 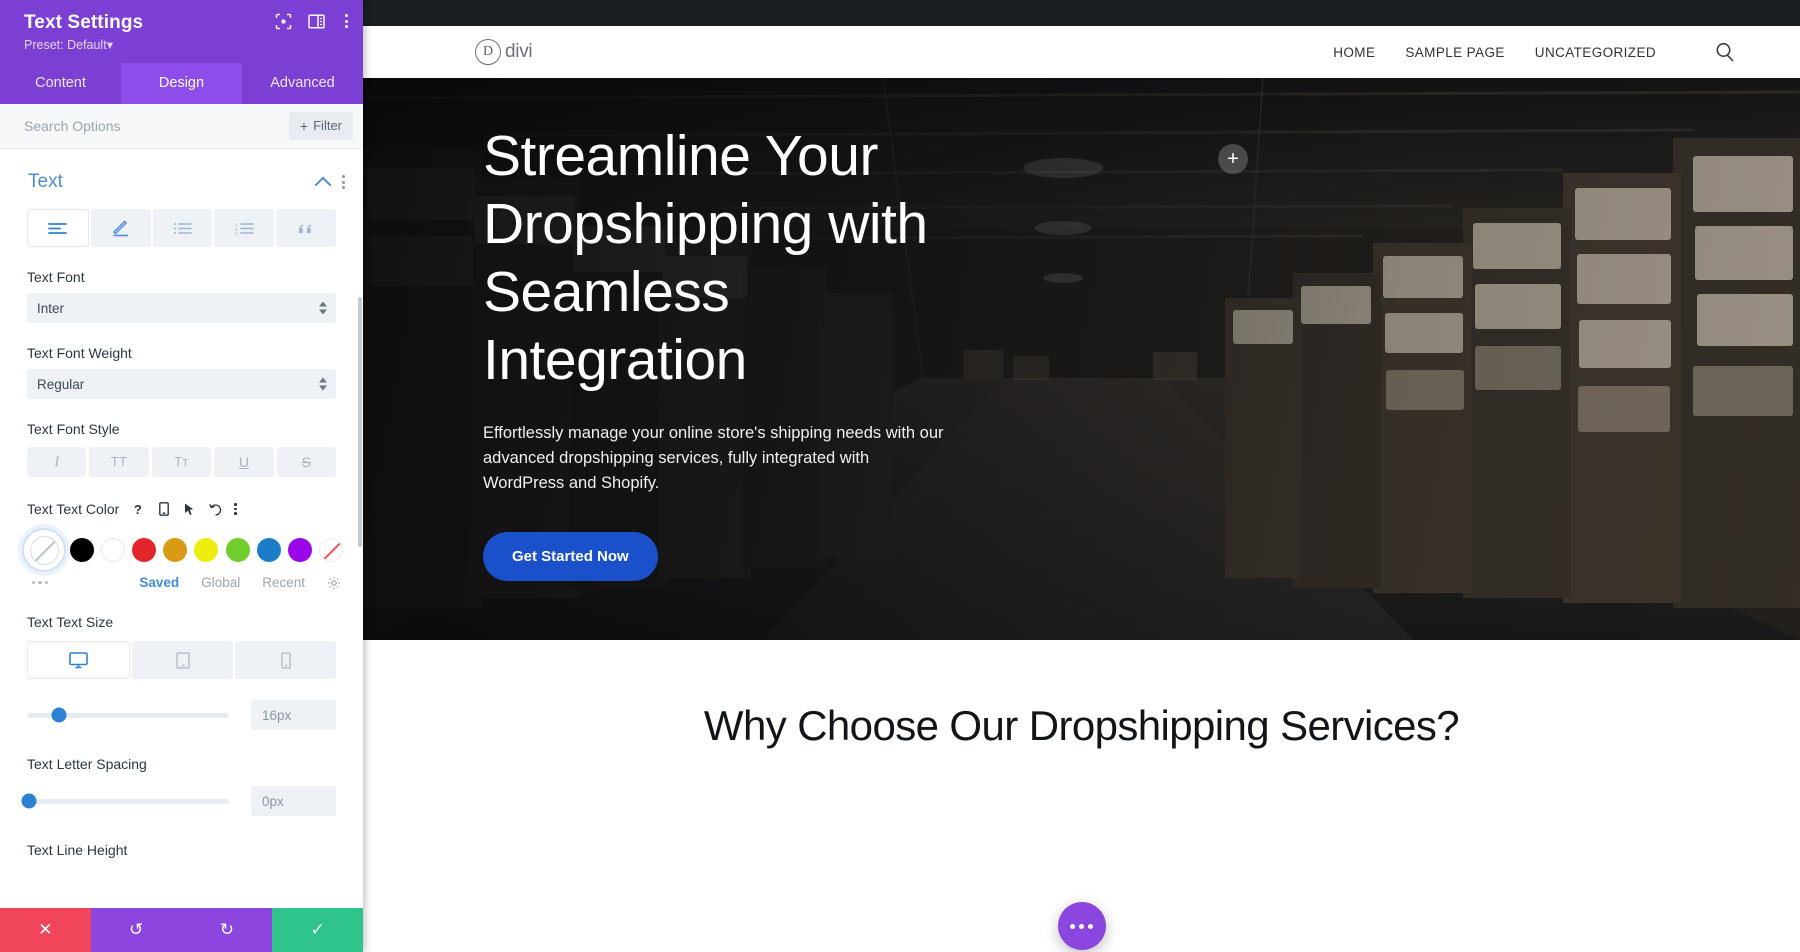 I want to click on current-color-swatch, so click(x=44, y=550).